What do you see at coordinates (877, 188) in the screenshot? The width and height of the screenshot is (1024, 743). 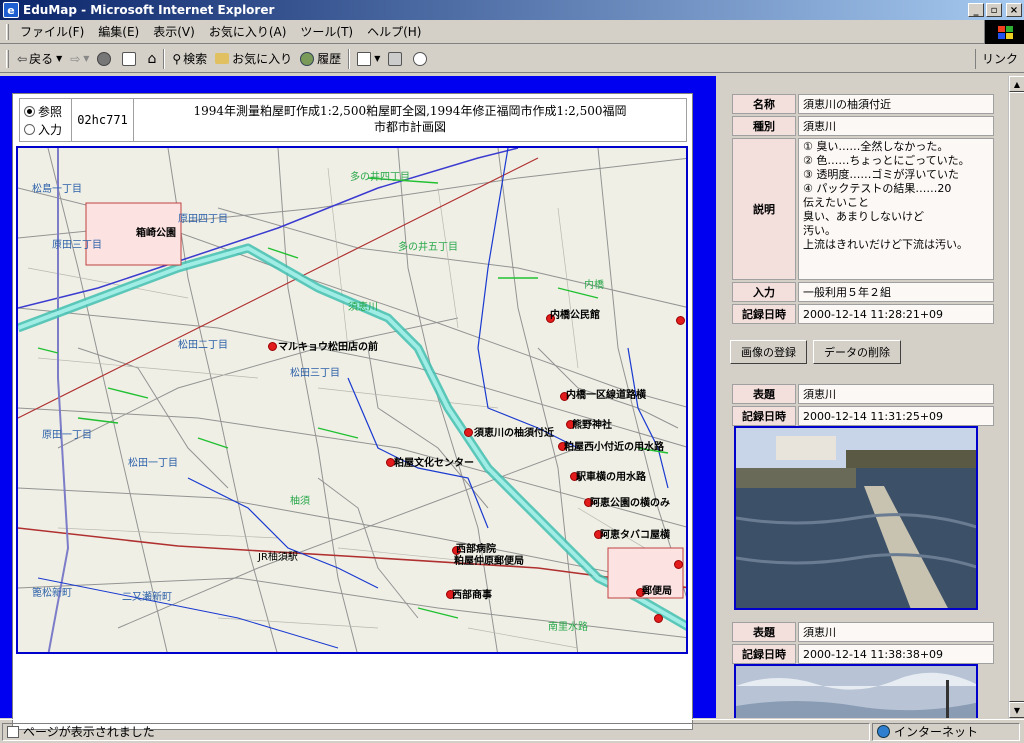 I see `description-line: ④ パックテストの結果……20` at bounding box center [877, 188].